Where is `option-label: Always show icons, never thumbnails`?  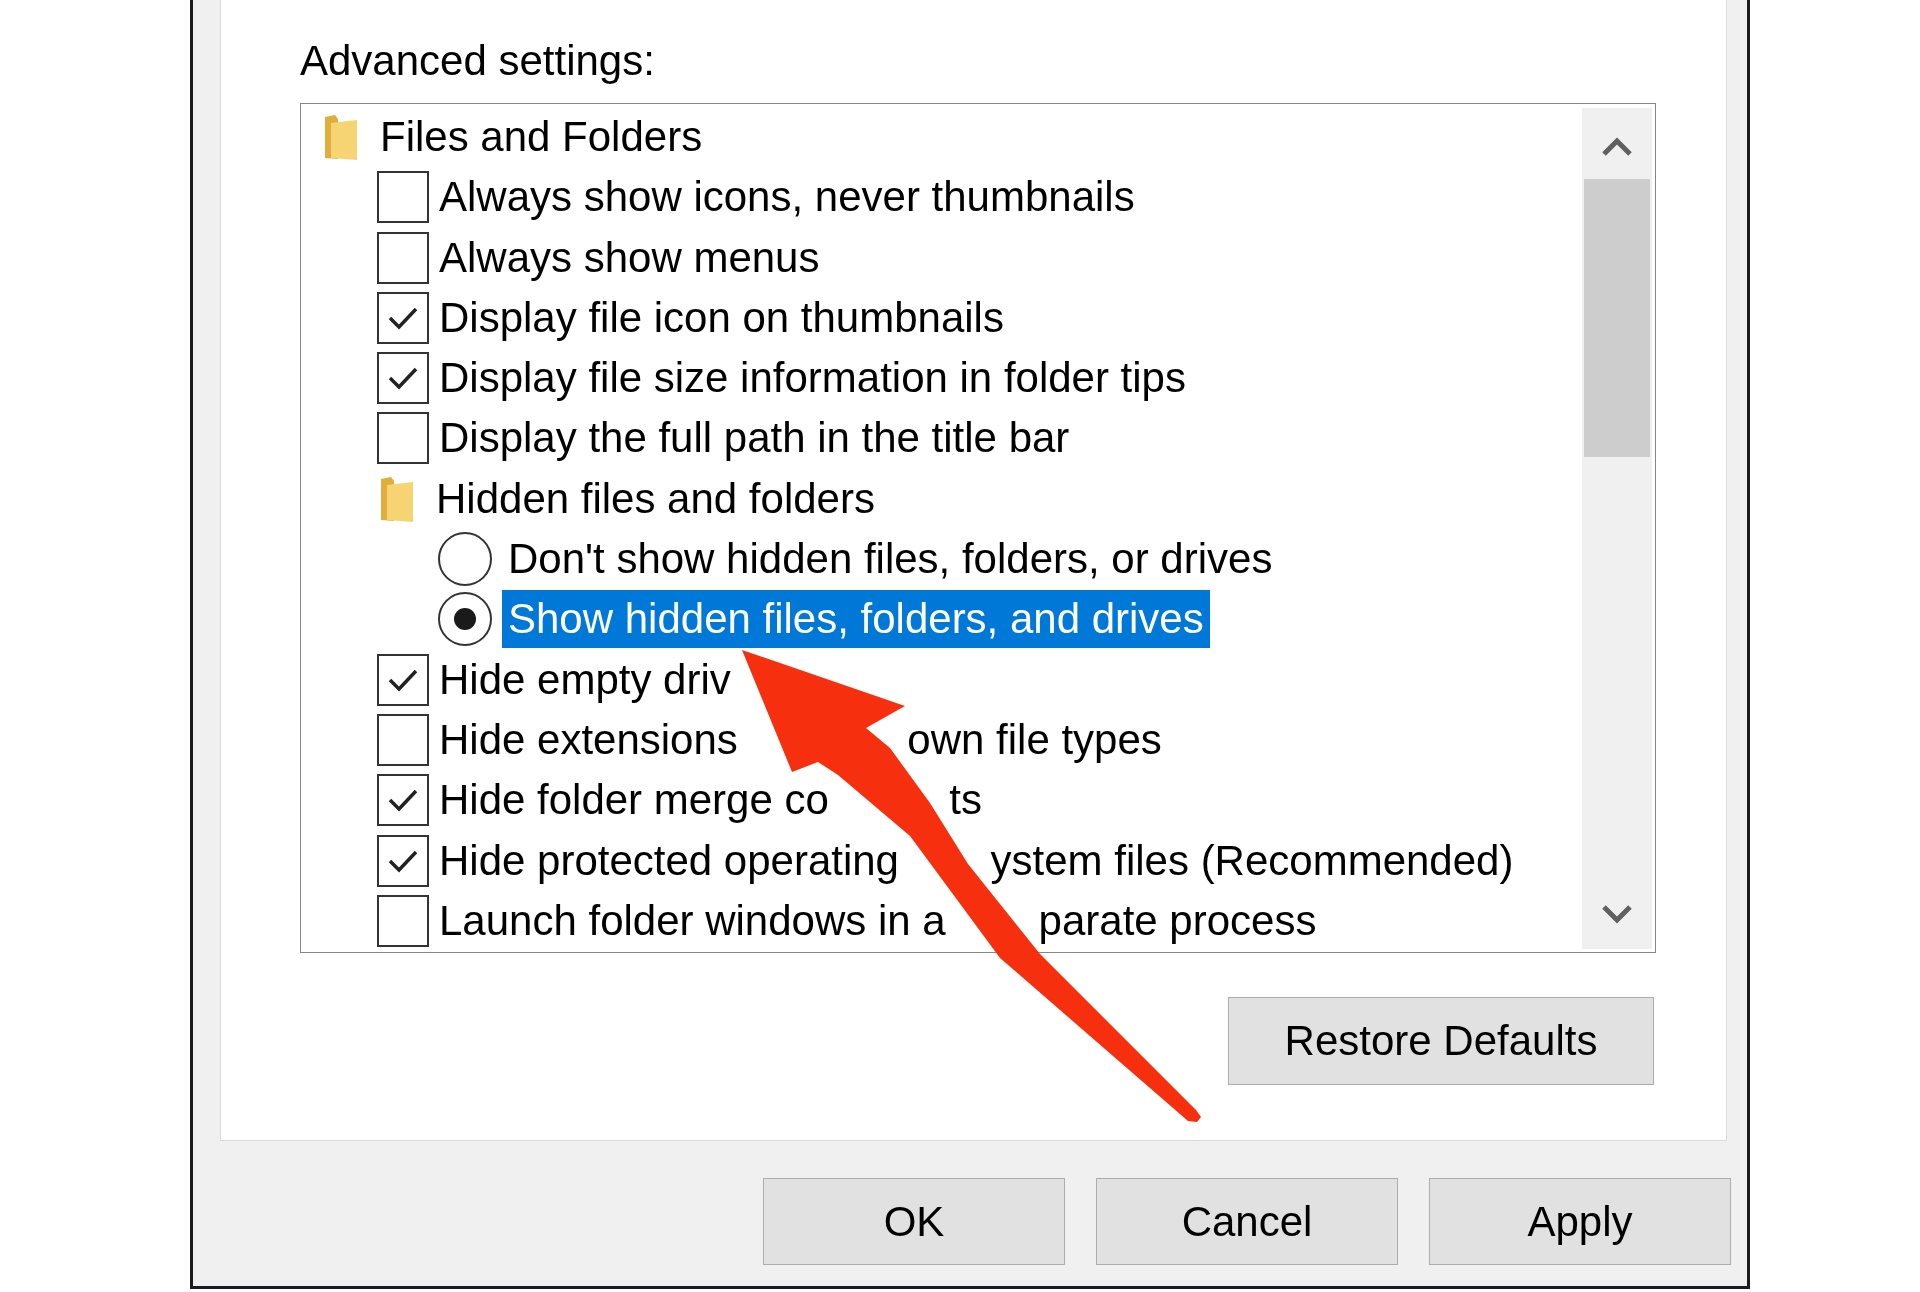
option-label: Always show icons, never thumbnails is located at coordinates (787, 197).